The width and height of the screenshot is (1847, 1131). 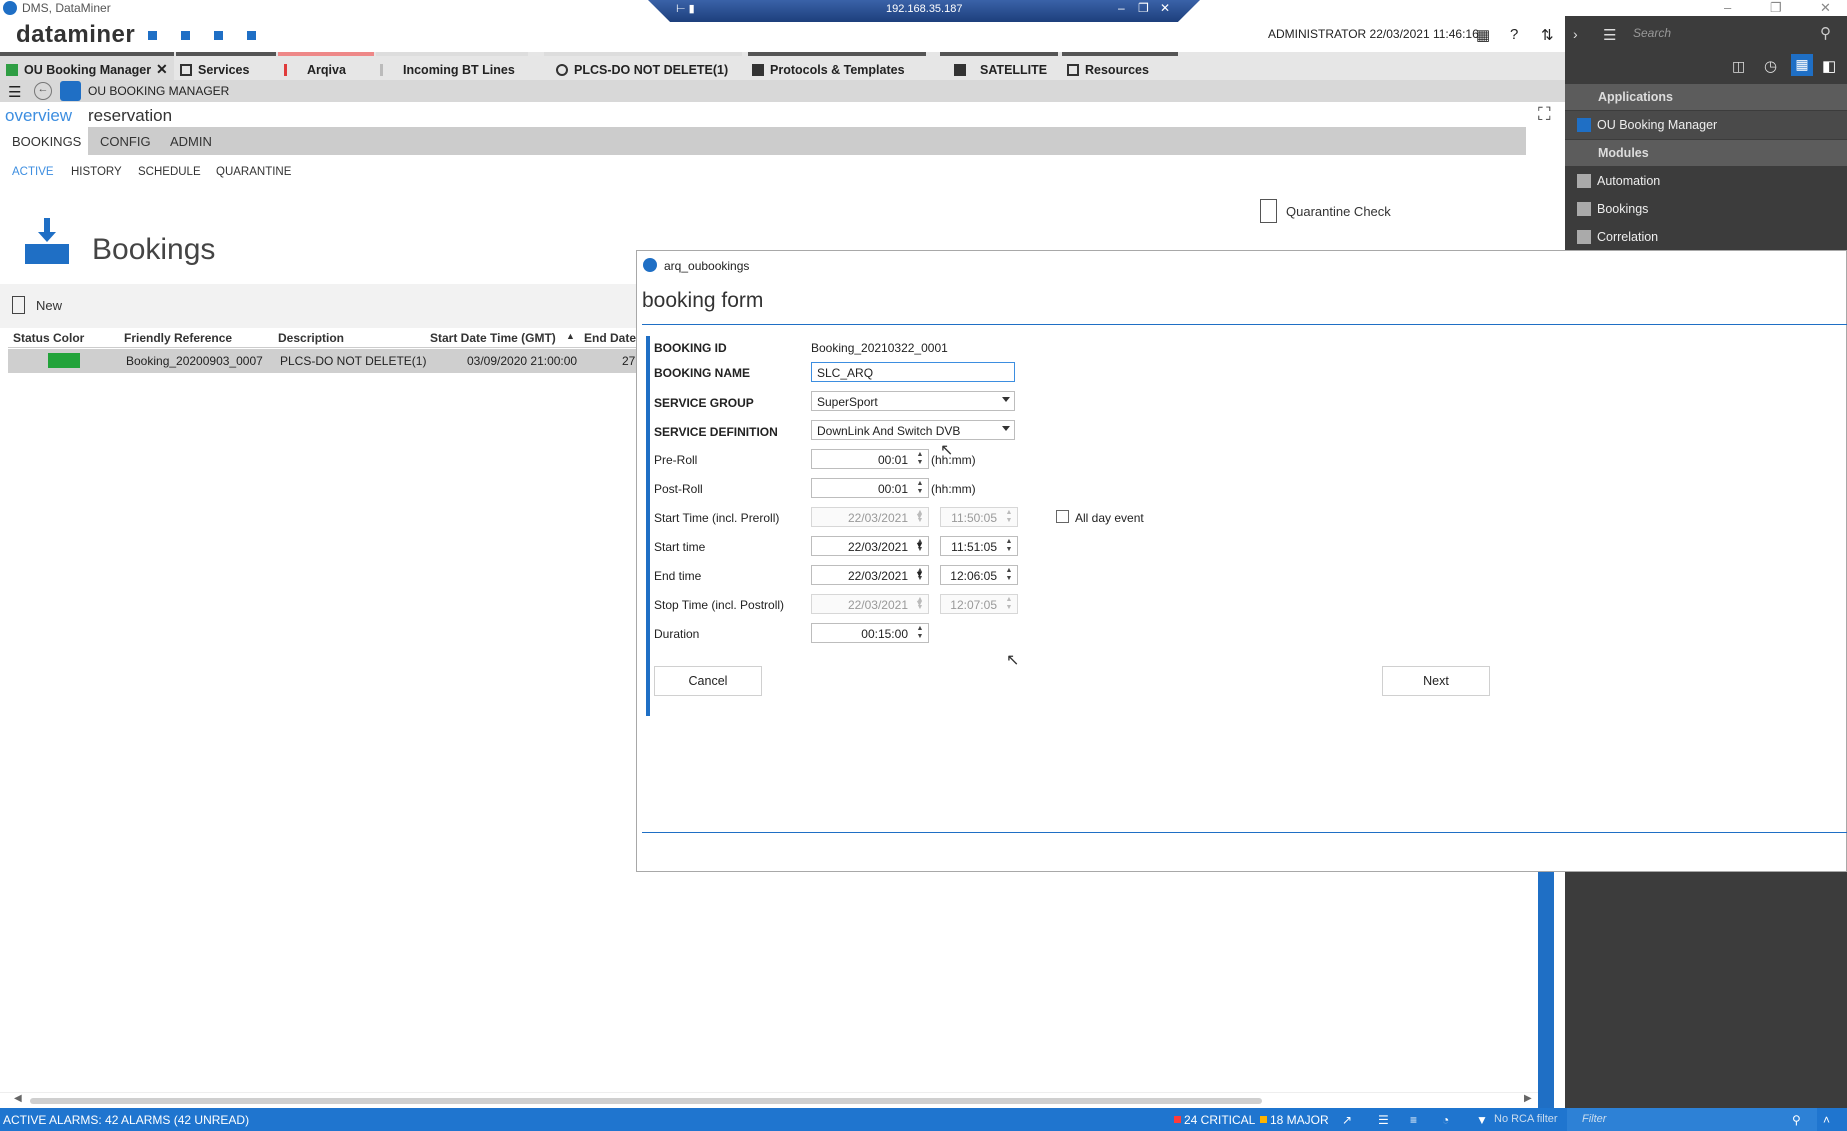 I want to click on search-icon: ⚲, so click(x=1825, y=33).